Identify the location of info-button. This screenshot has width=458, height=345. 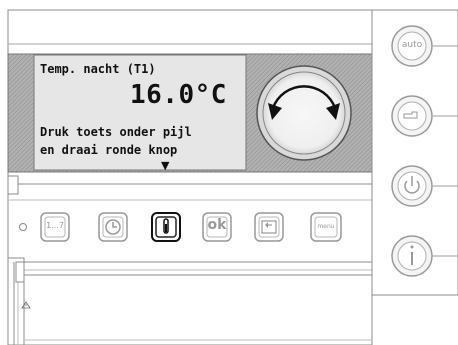
(412, 256).